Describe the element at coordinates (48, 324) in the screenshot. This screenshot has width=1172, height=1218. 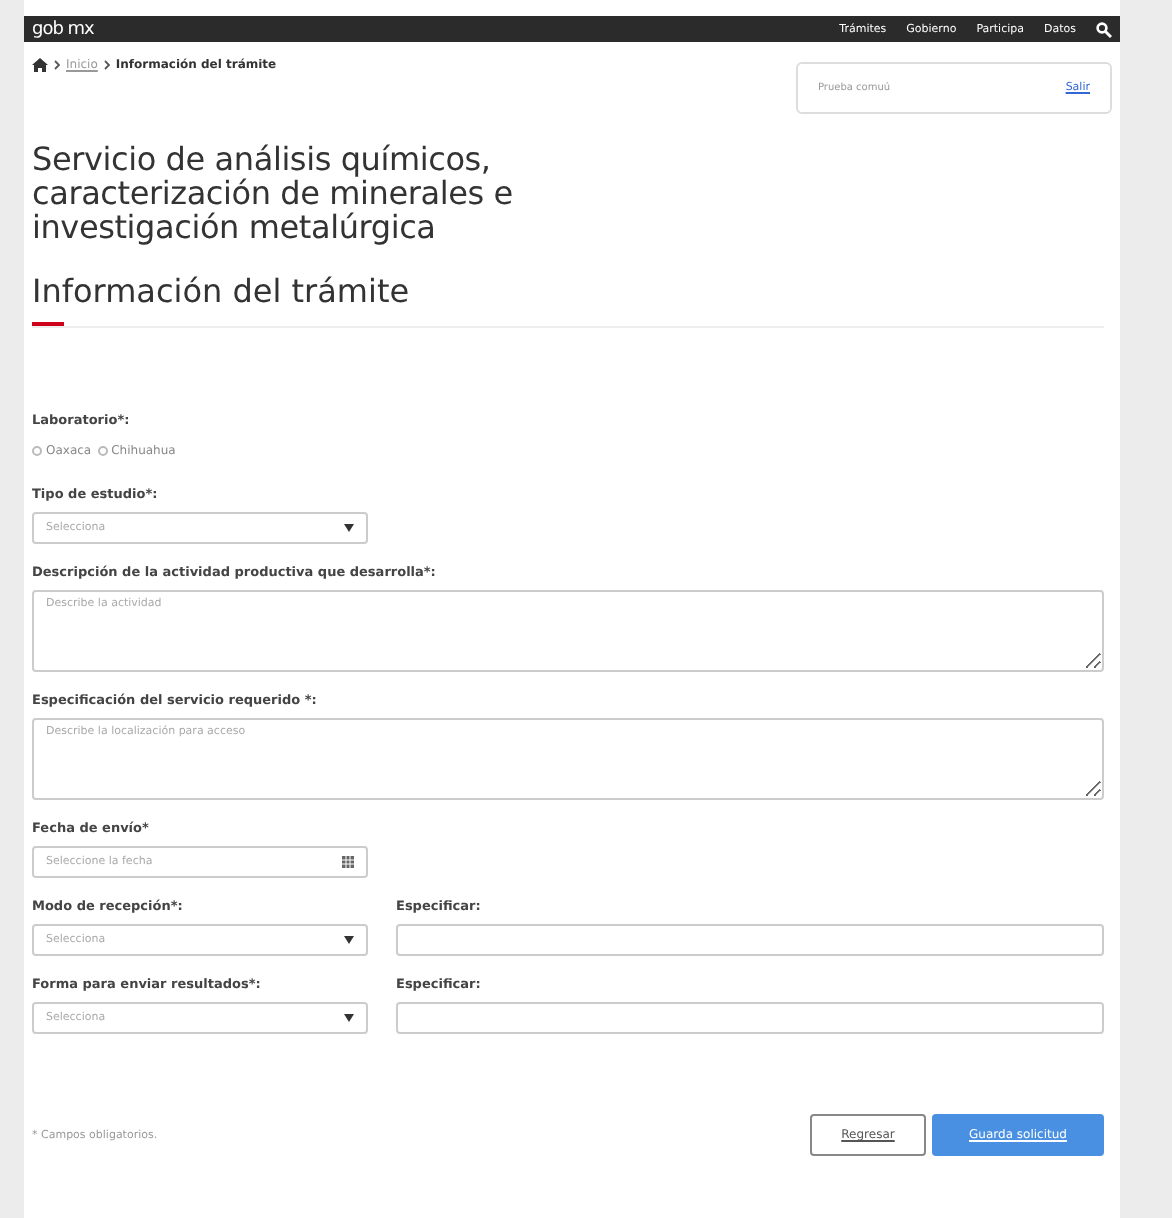
I see `accent-bar` at that location.